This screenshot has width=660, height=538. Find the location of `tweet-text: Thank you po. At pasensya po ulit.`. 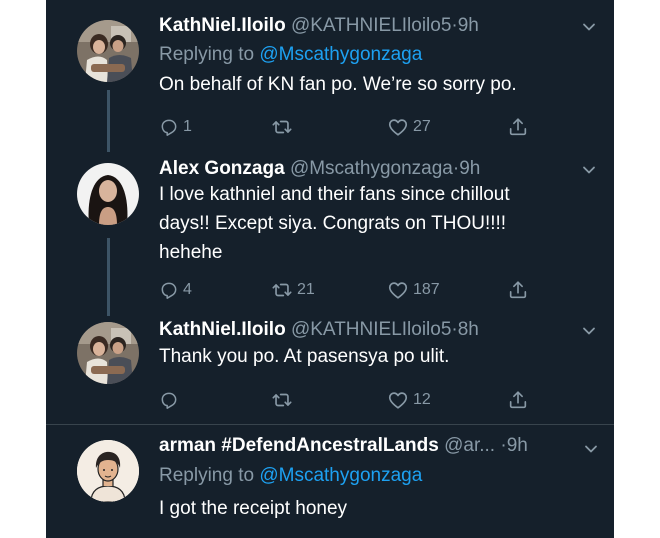

tweet-text: Thank you po. At pasensya po ulit. is located at coordinates (374, 356).